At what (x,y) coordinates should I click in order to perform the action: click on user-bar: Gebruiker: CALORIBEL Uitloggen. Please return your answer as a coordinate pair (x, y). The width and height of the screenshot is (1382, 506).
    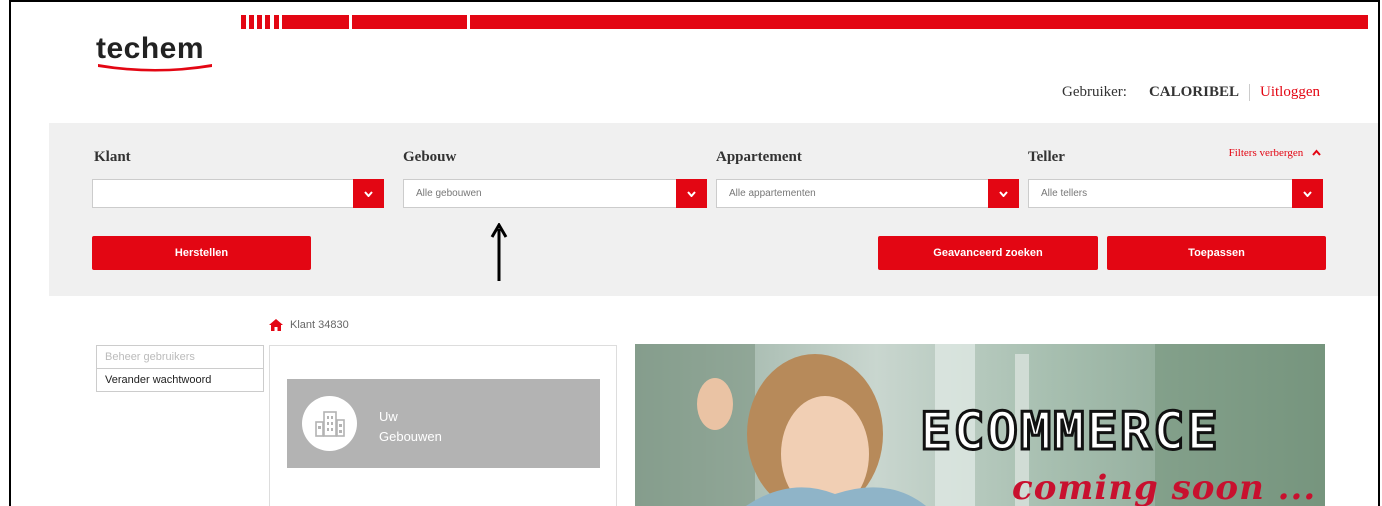
    Looking at the image, I should click on (1191, 92).